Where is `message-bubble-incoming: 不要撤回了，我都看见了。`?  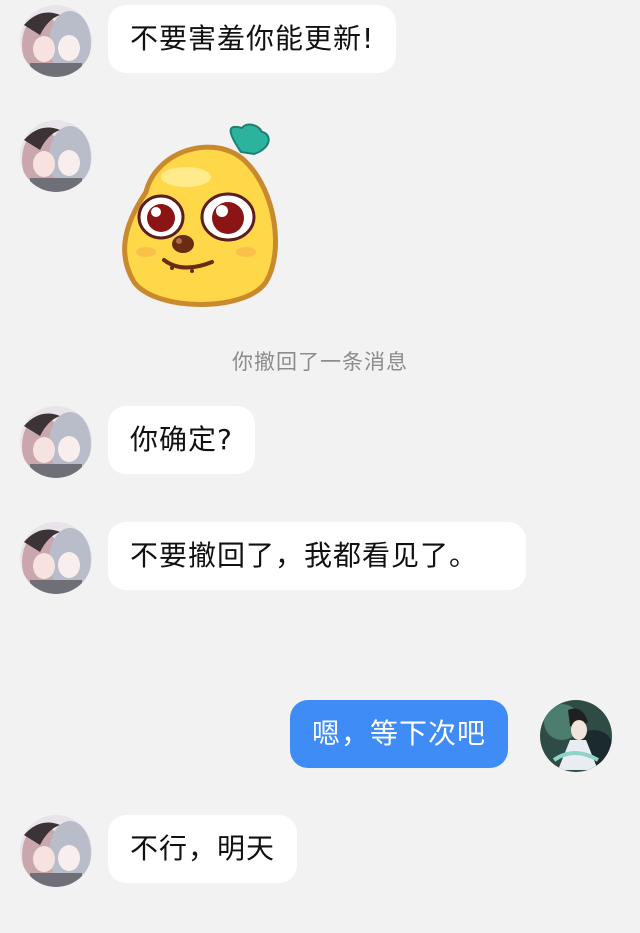
message-bubble-incoming: 不要撤回了，我都看见了。 is located at coordinates (317, 556).